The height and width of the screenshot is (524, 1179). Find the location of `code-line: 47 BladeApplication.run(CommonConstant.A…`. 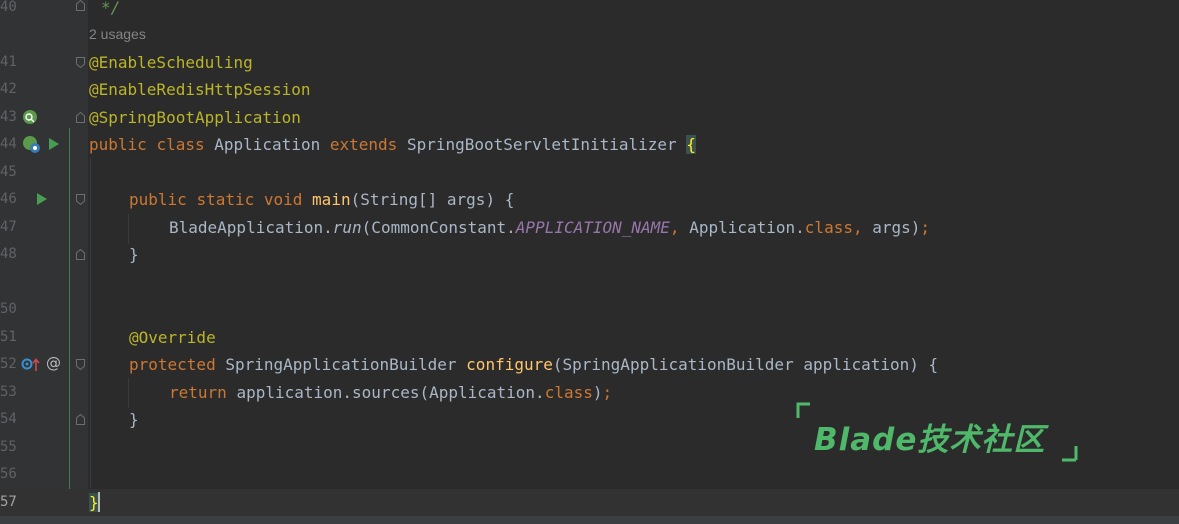

code-line: 47 BladeApplication.run(CommonConstant.A… is located at coordinates (589, 227).